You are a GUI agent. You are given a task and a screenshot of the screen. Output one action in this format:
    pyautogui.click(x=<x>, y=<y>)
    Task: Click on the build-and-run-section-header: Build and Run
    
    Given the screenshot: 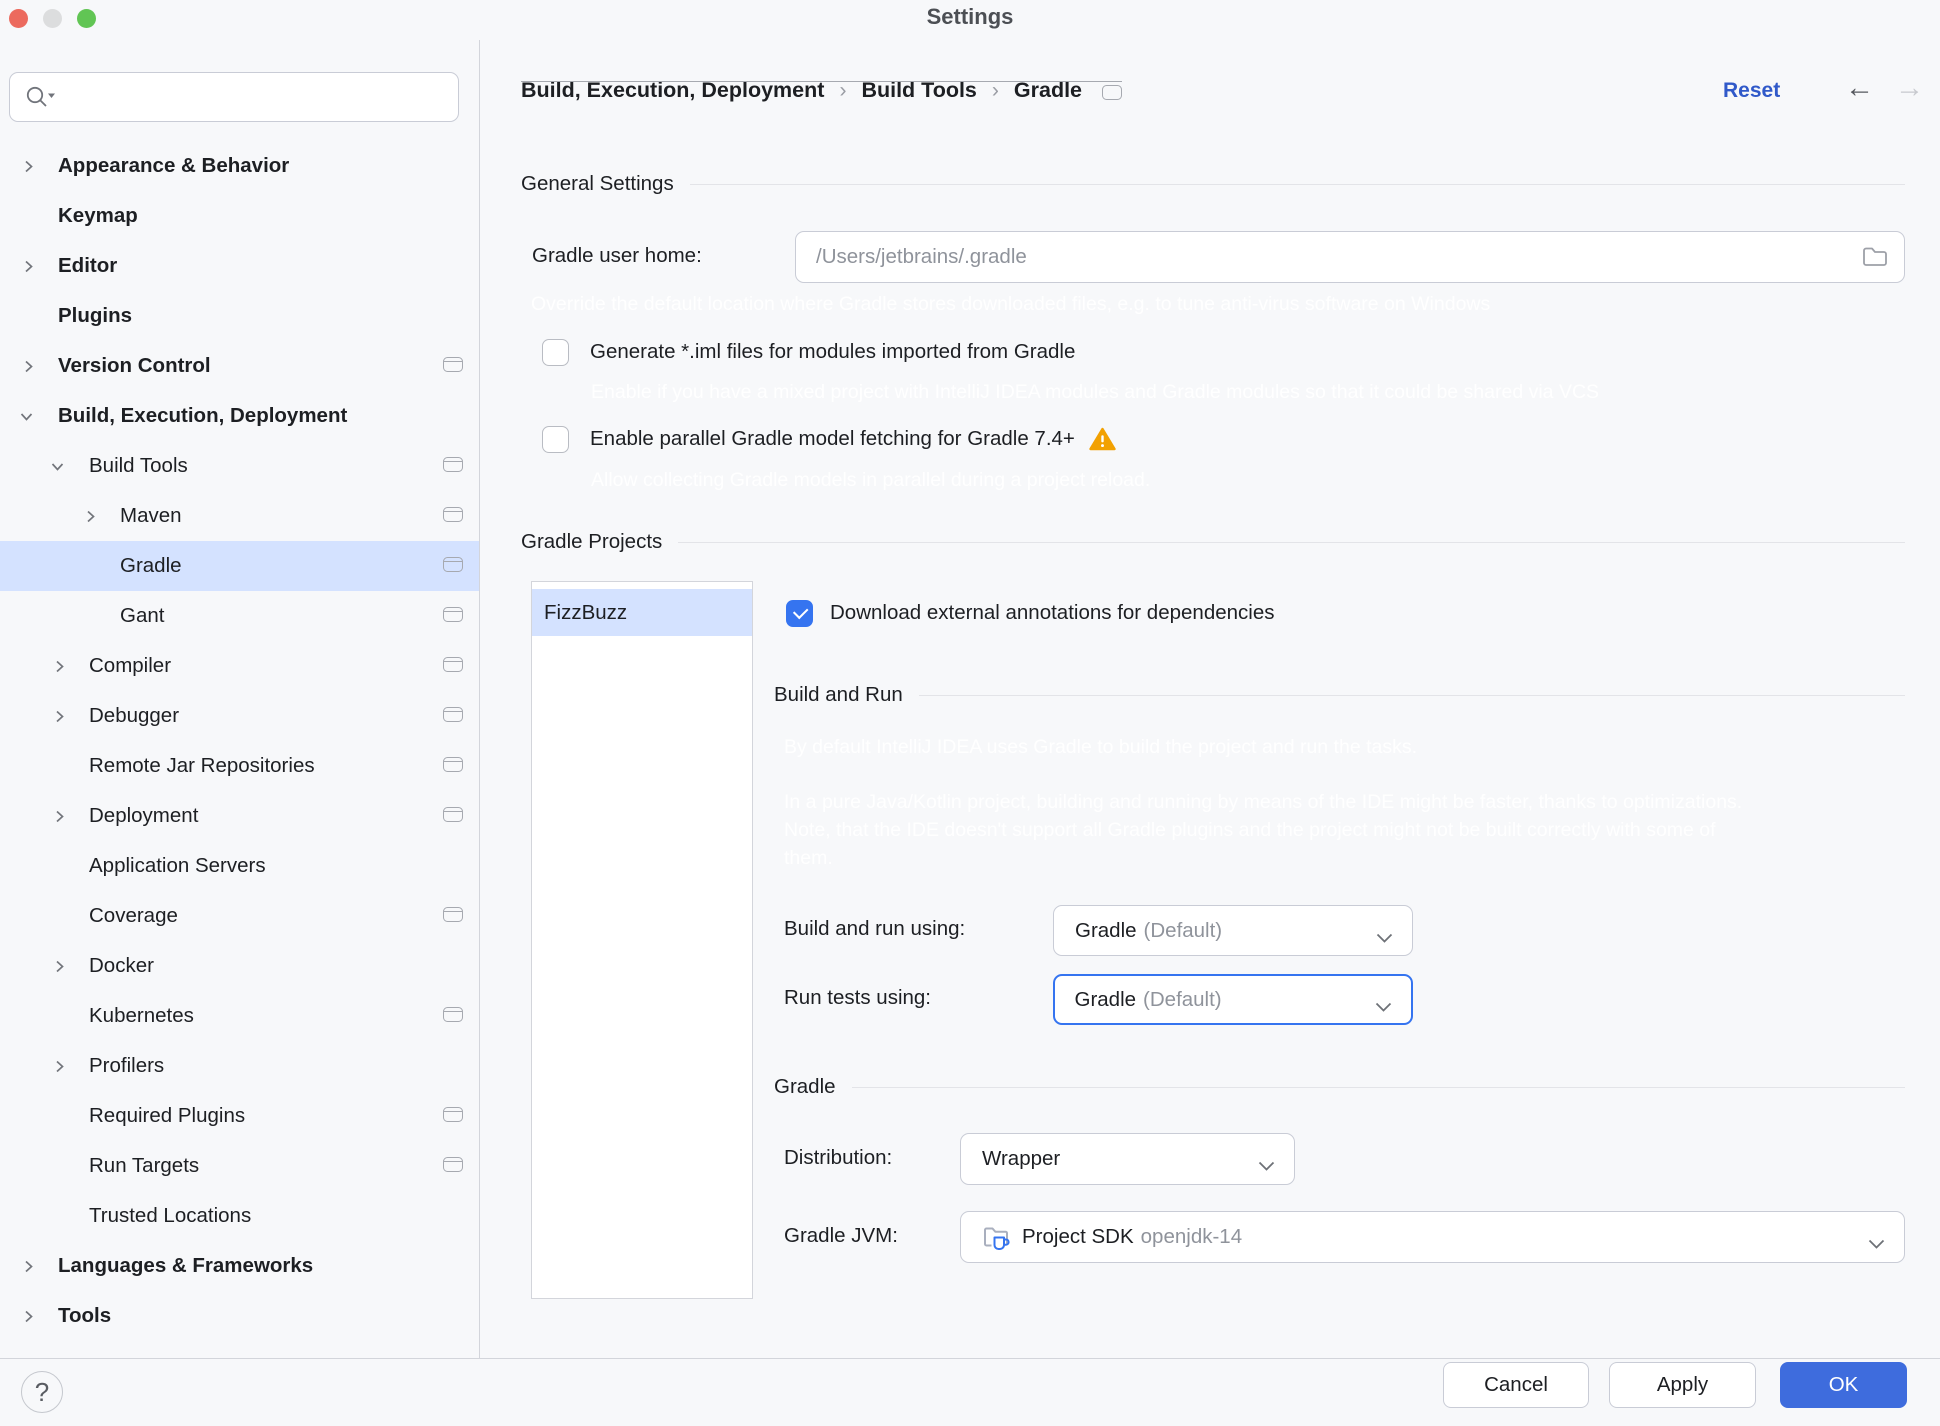 What is the action you would take?
    pyautogui.click(x=1339, y=695)
    